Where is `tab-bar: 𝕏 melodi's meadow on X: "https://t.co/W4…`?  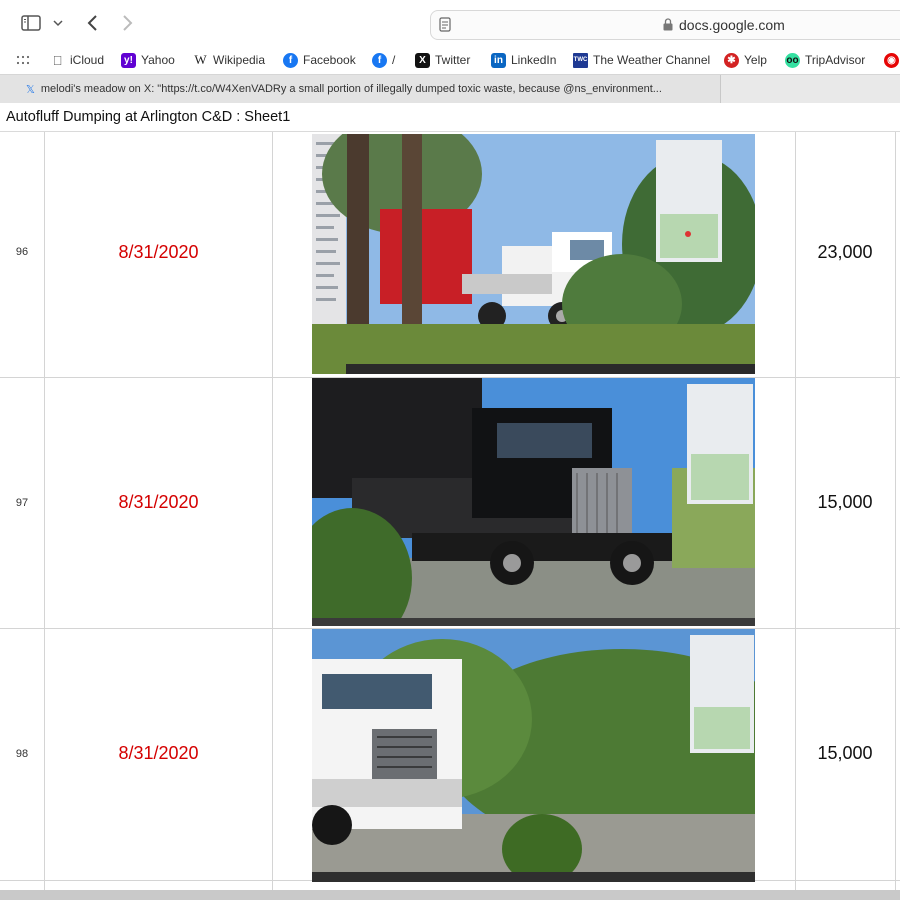 tab-bar: 𝕏 melodi's meadow on X: "https://t.co/W4… is located at coordinates (450, 89).